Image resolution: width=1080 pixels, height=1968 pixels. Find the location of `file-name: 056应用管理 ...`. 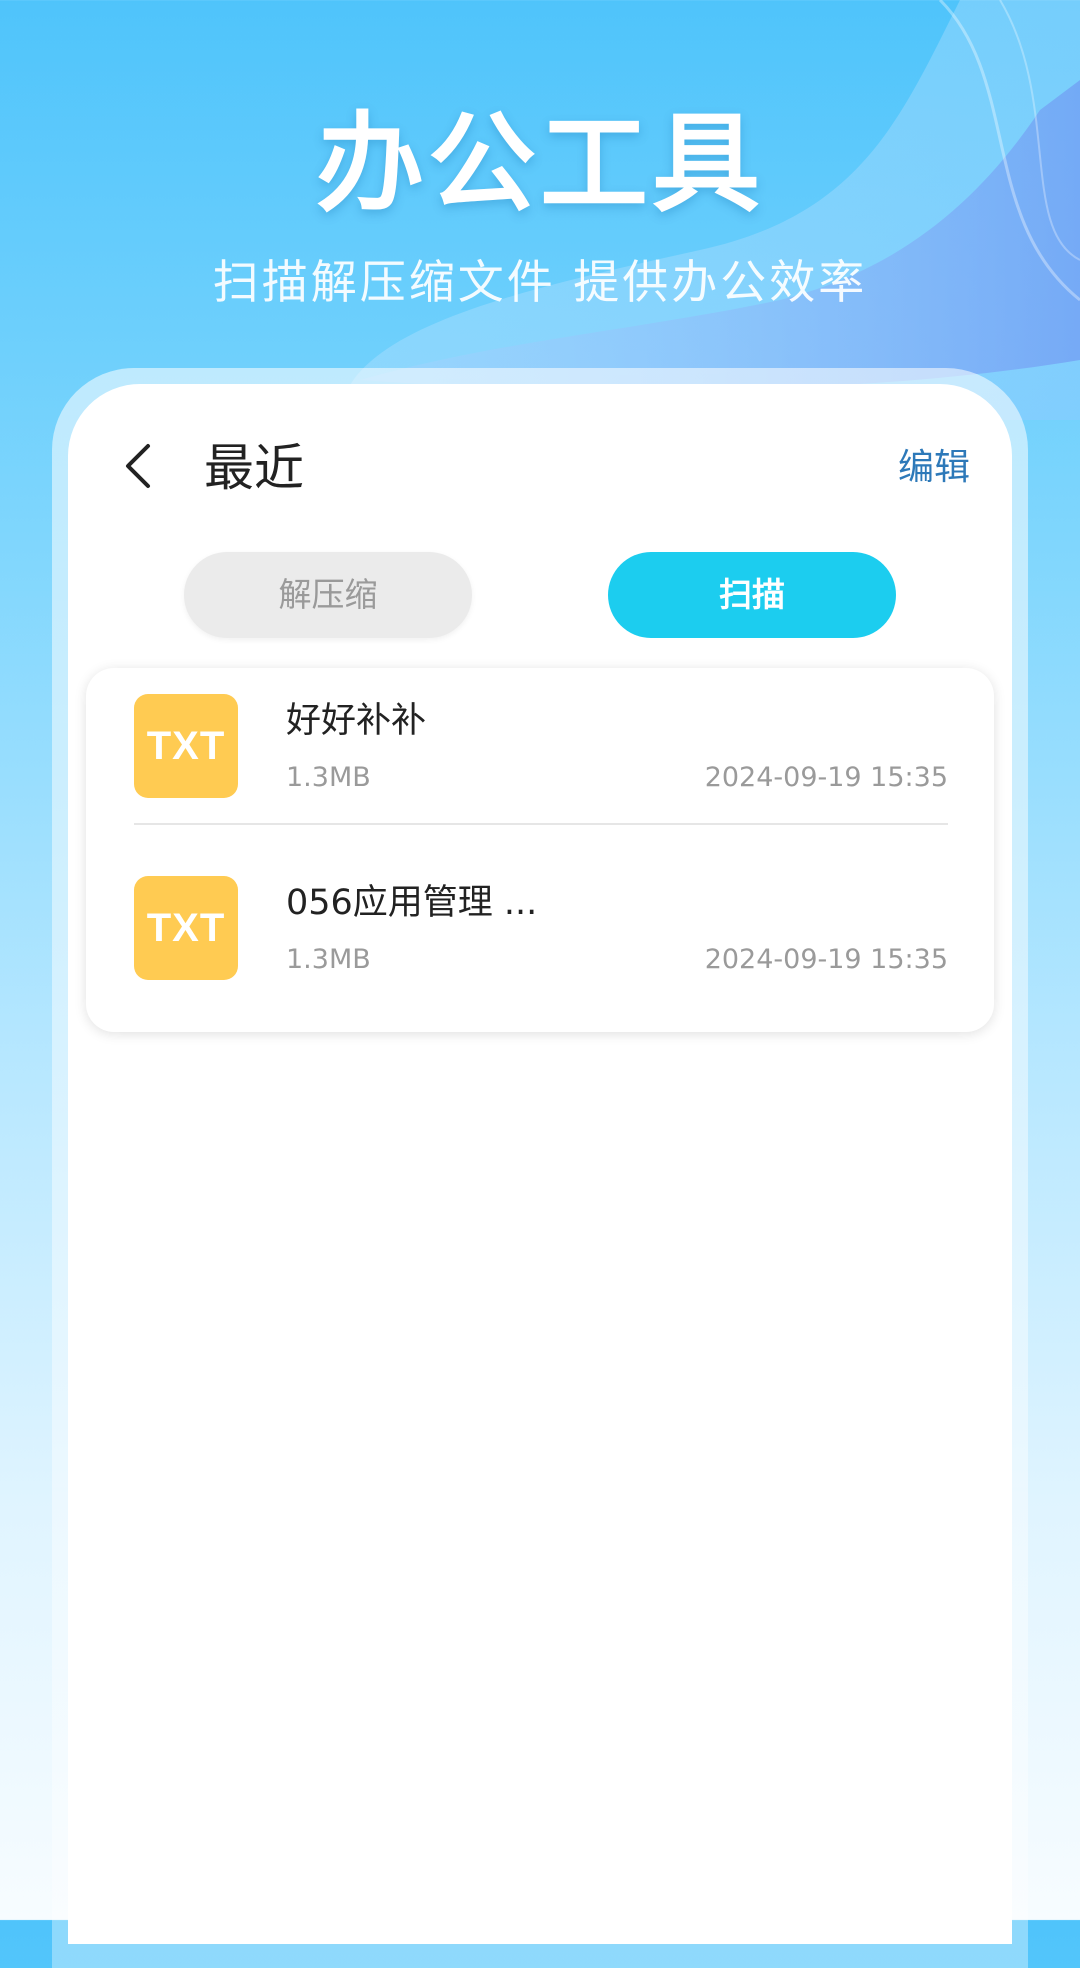

file-name: 056应用管理 ... is located at coordinates (412, 903).